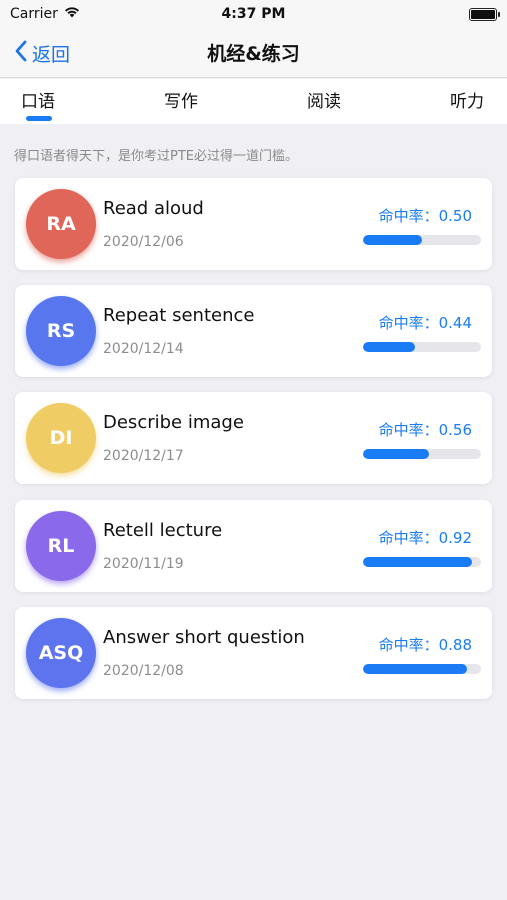  Describe the element at coordinates (153, 208) in the screenshot. I see `card-title: Read aloud` at that location.